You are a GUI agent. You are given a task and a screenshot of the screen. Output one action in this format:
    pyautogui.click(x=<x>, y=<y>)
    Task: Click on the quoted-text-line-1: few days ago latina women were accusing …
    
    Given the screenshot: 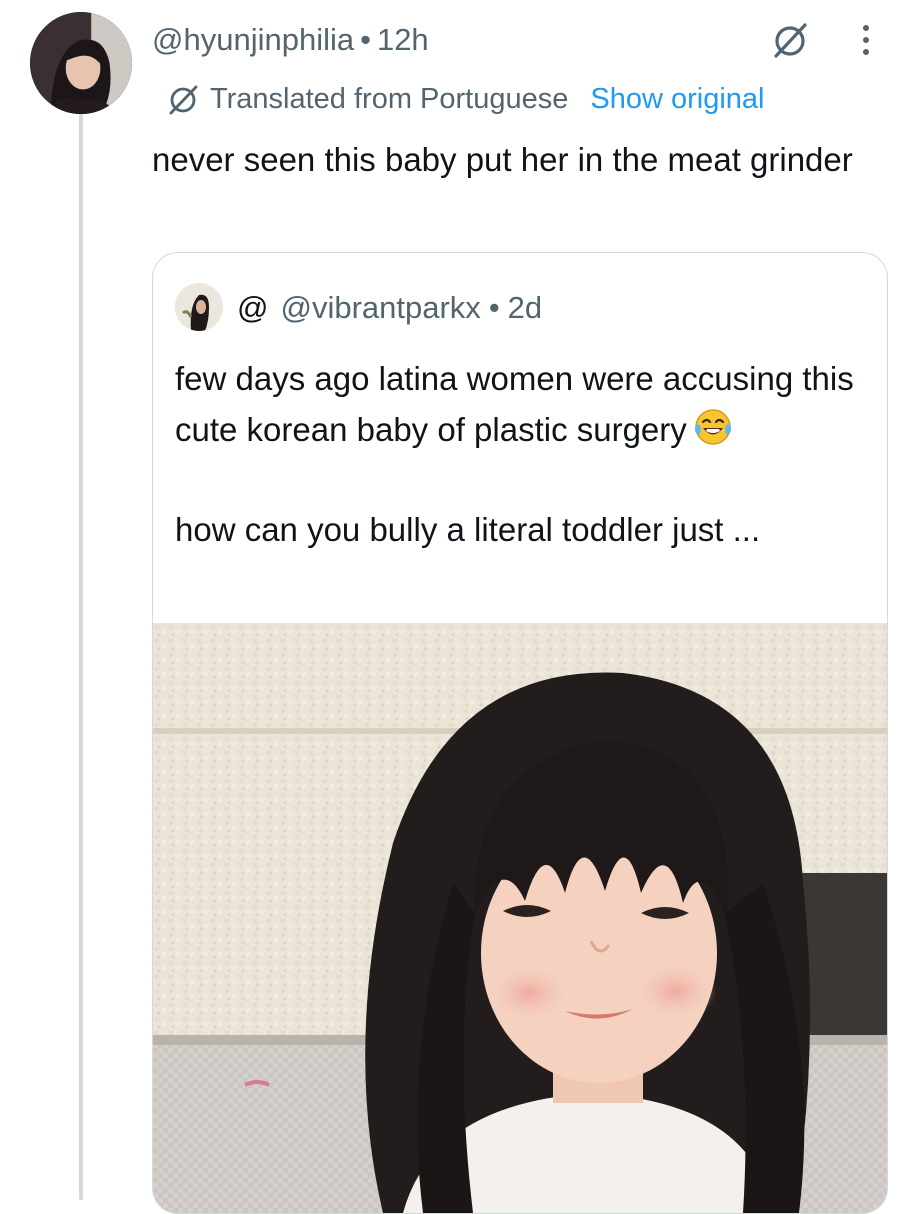 What is the action you would take?
    pyautogui.click(x=514, y=404)
    